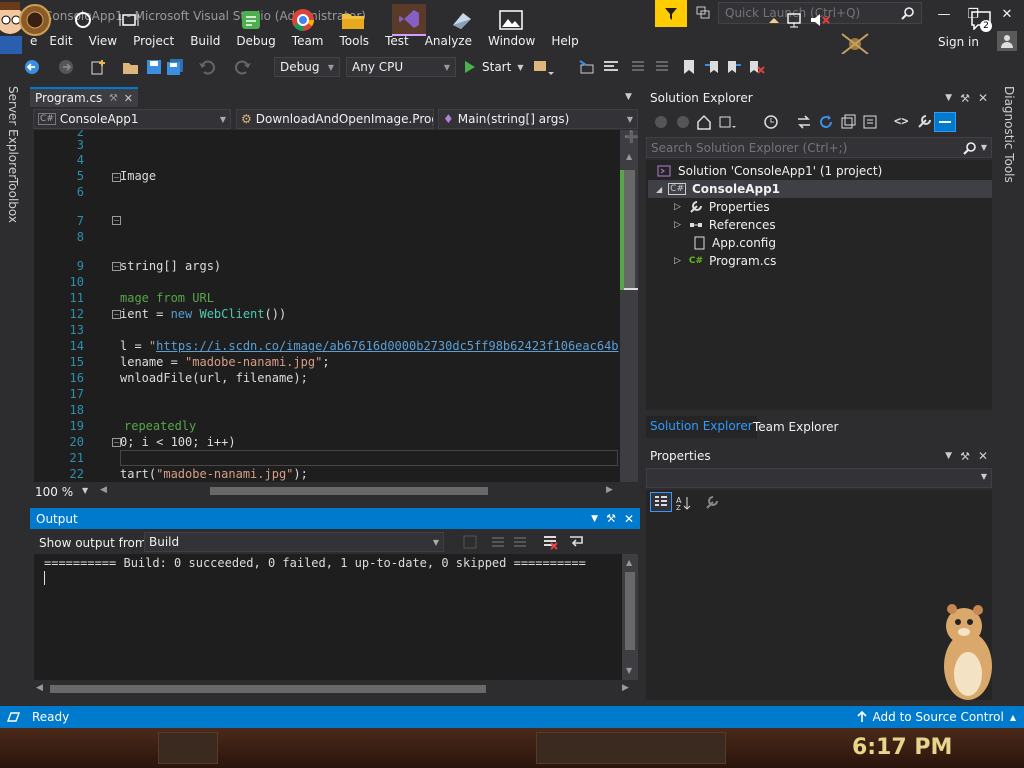  Describe the element at coordinates (703, 13) in the screenshot. I see `feedback-icon` at that location.